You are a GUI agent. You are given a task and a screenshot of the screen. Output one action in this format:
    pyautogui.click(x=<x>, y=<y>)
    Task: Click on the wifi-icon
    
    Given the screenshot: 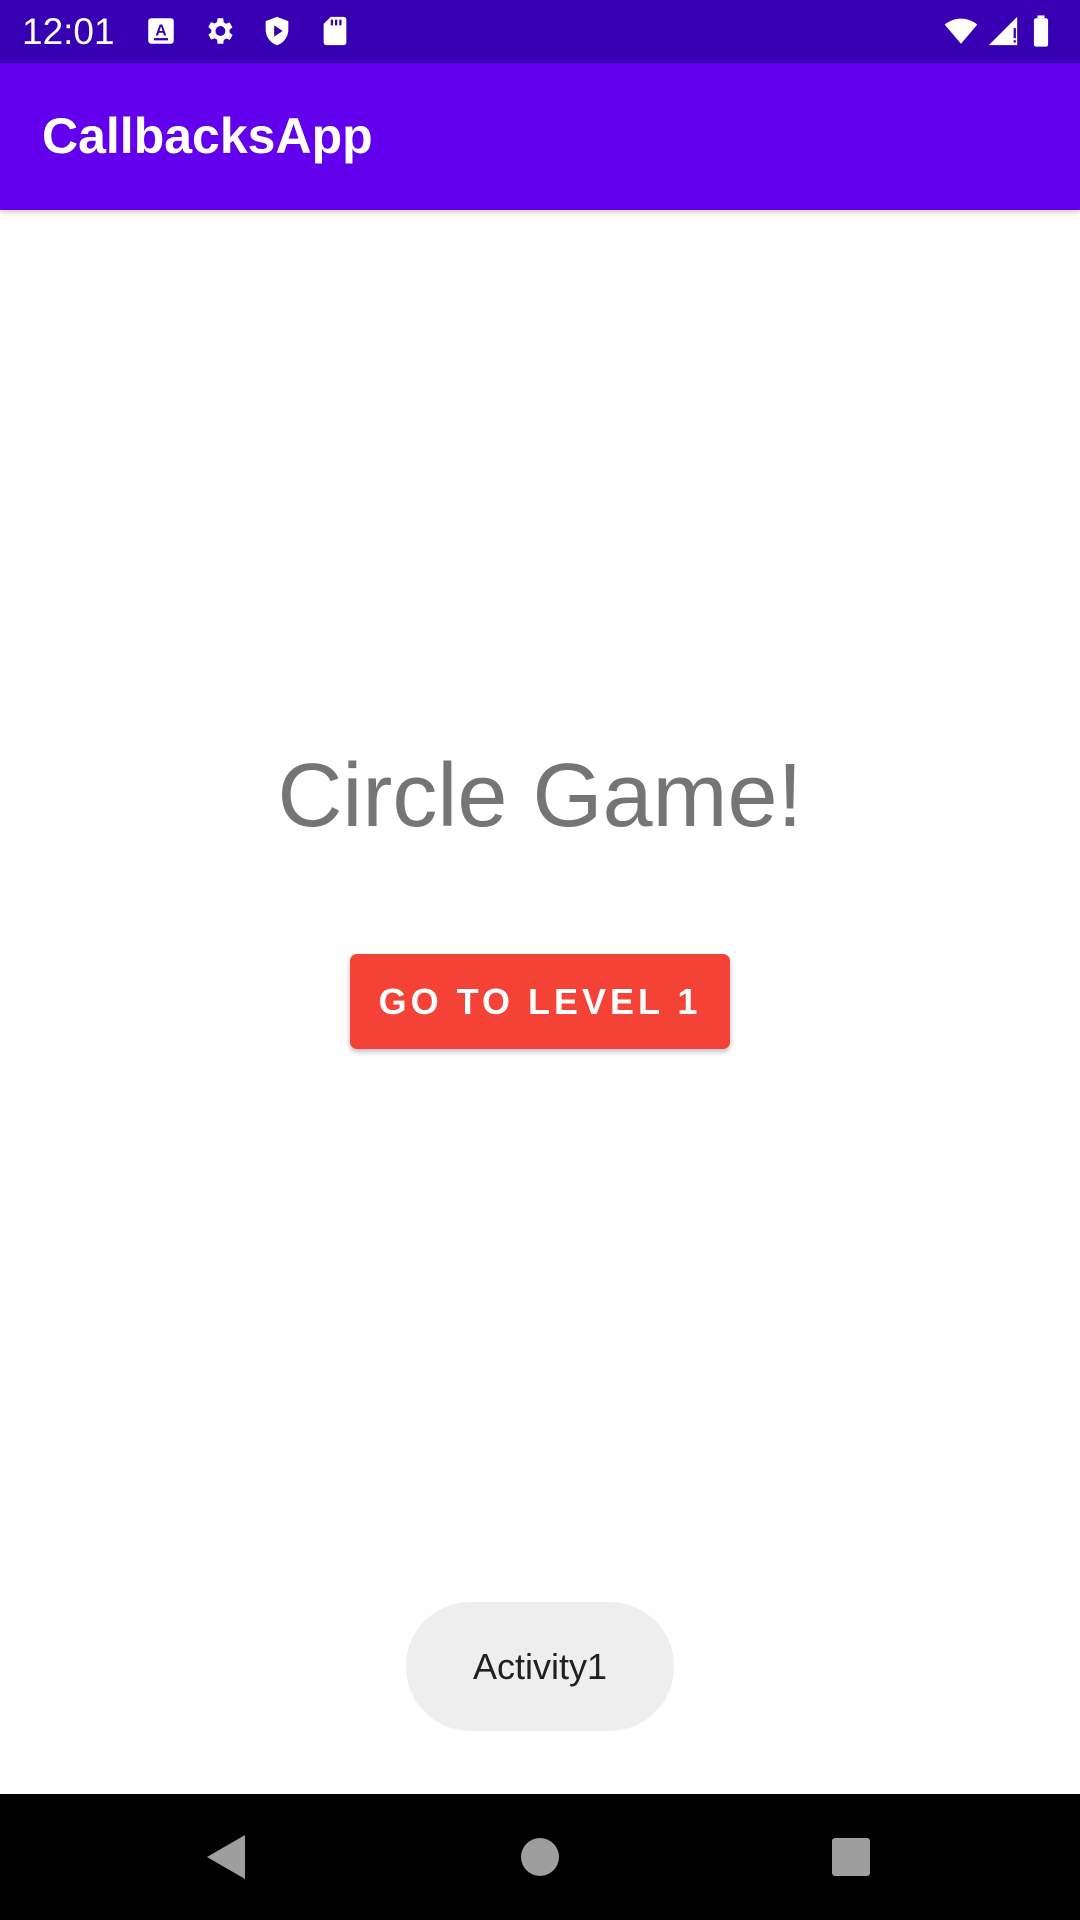 What is the action you would take?
    pyautogui.click(x=961, y=31)
    